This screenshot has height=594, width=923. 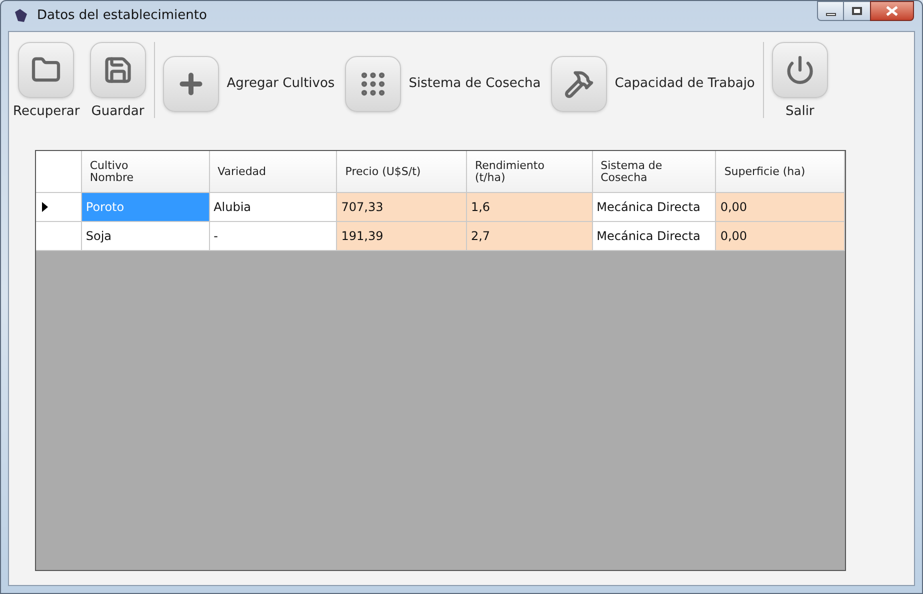 What do you see at coordinates (529, 207) in the screenshot?
I see `table-cell: 1,6` at bounding box center [529, 207].